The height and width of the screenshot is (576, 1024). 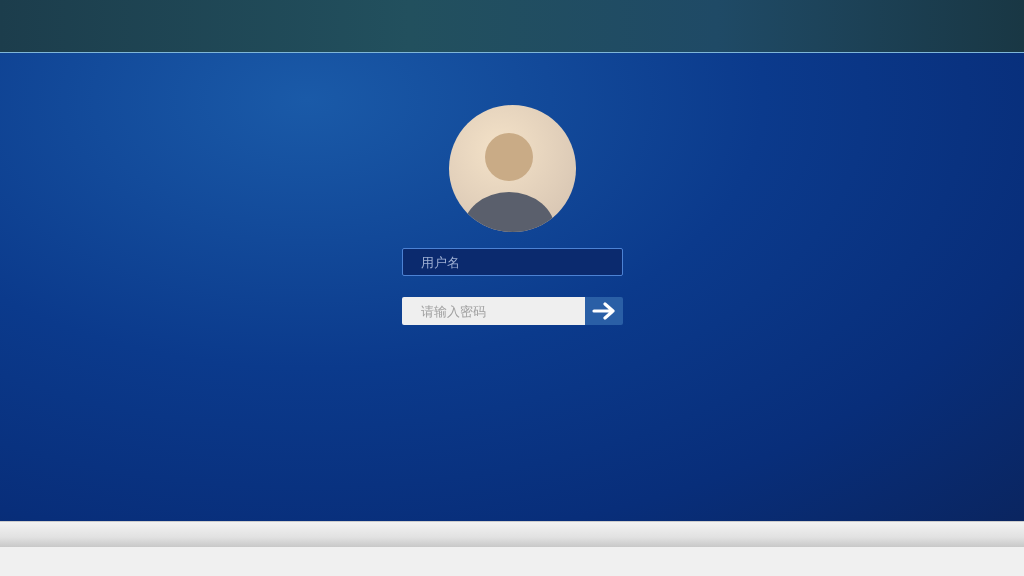 I want to click on arrow-right-icon, so click(x=603, y=311).